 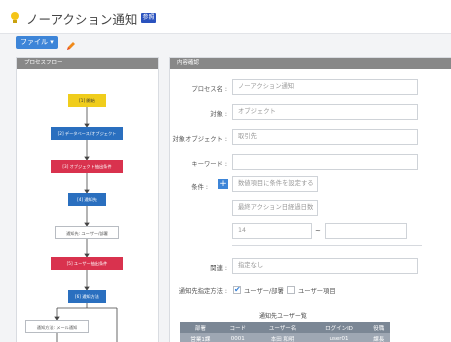 I want to click on table-cell: 営業1課, so click(x=200, y=337).